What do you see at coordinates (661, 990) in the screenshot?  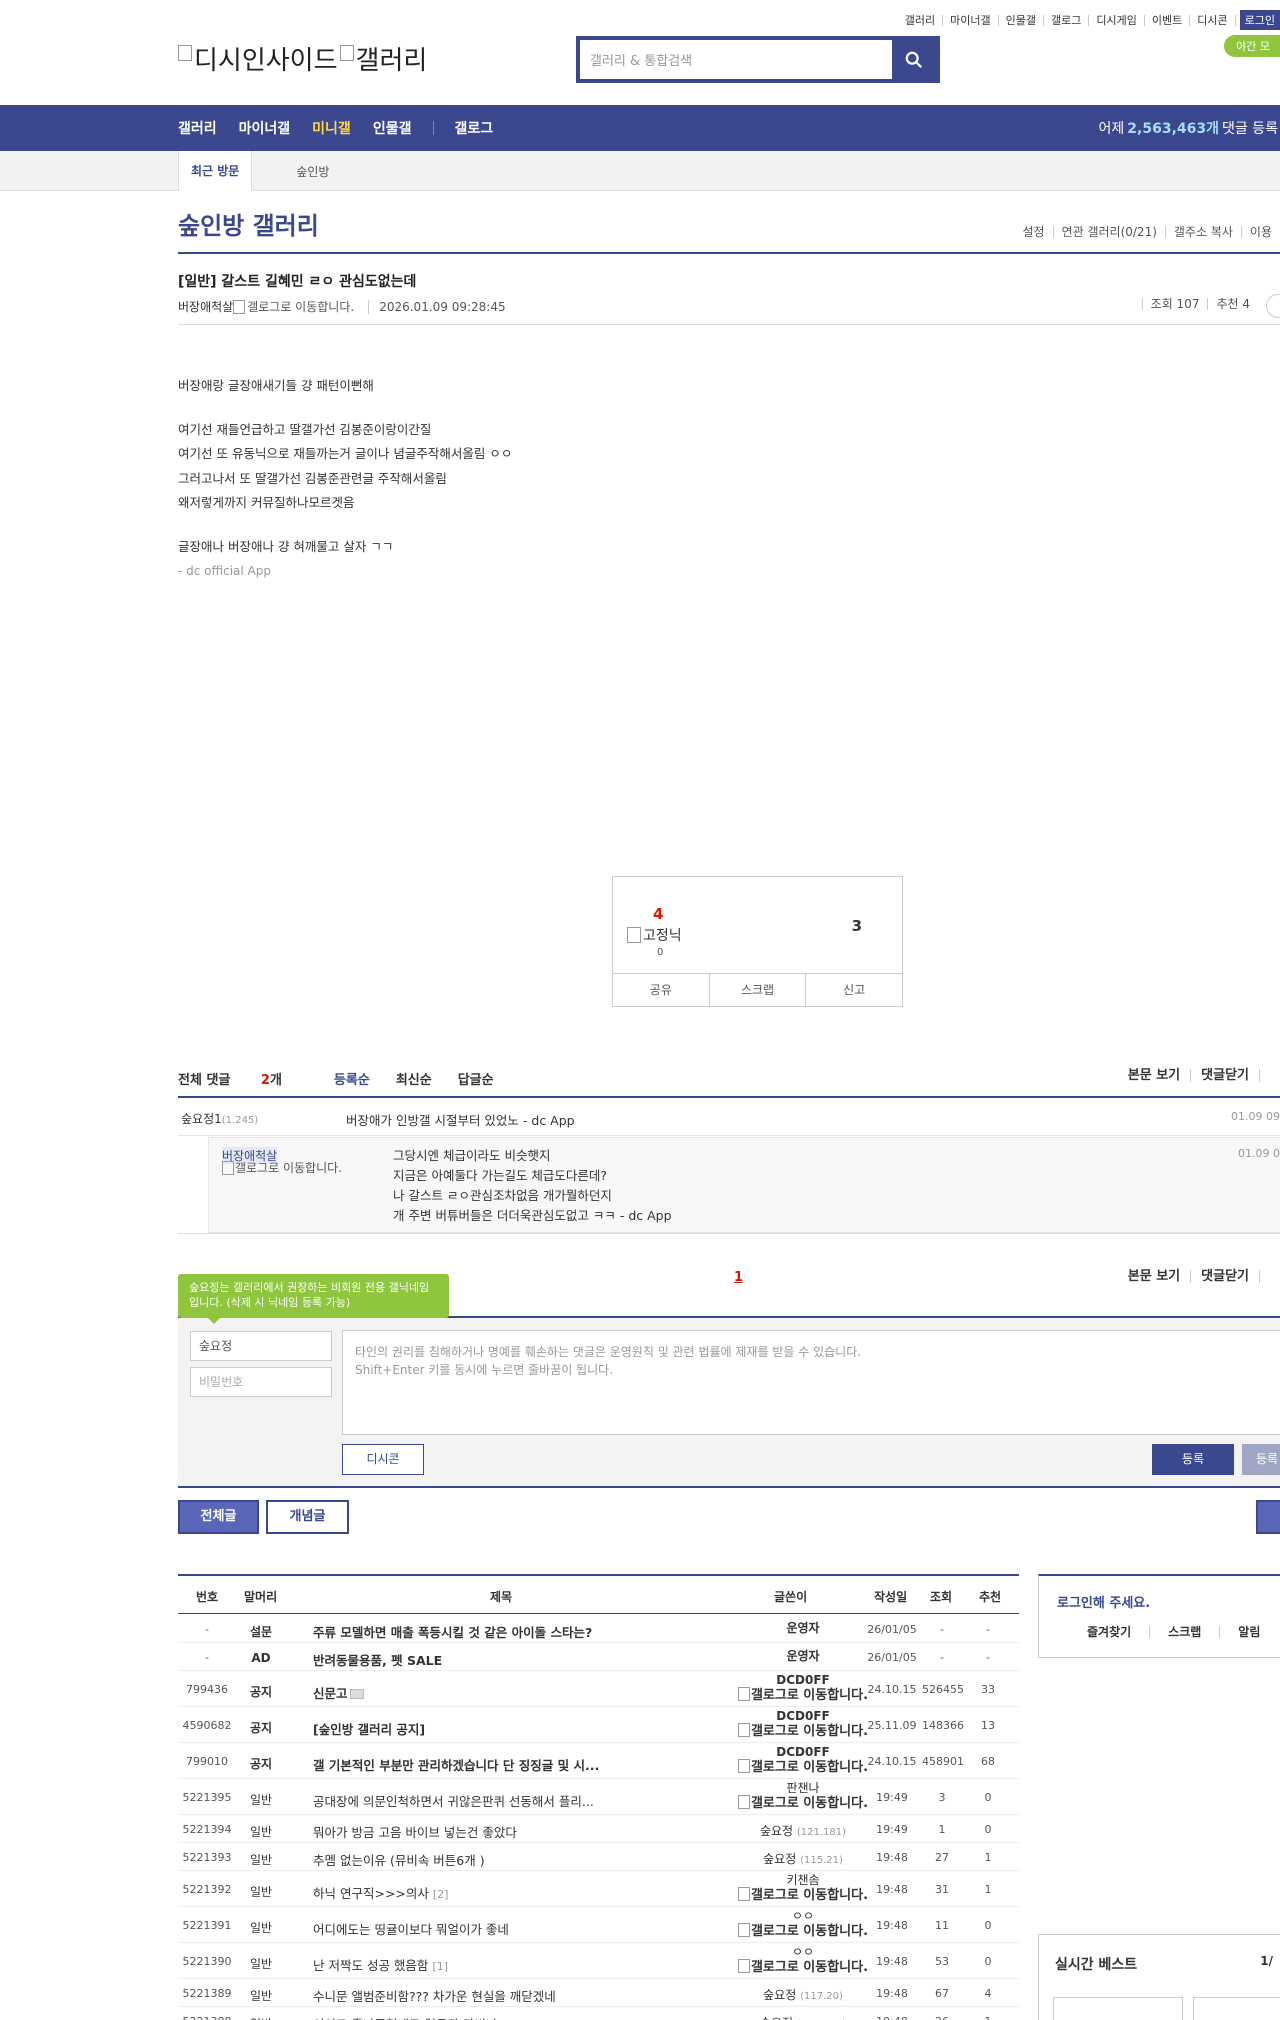 I see `share-button: 공유` at bounding box center [661, 990].